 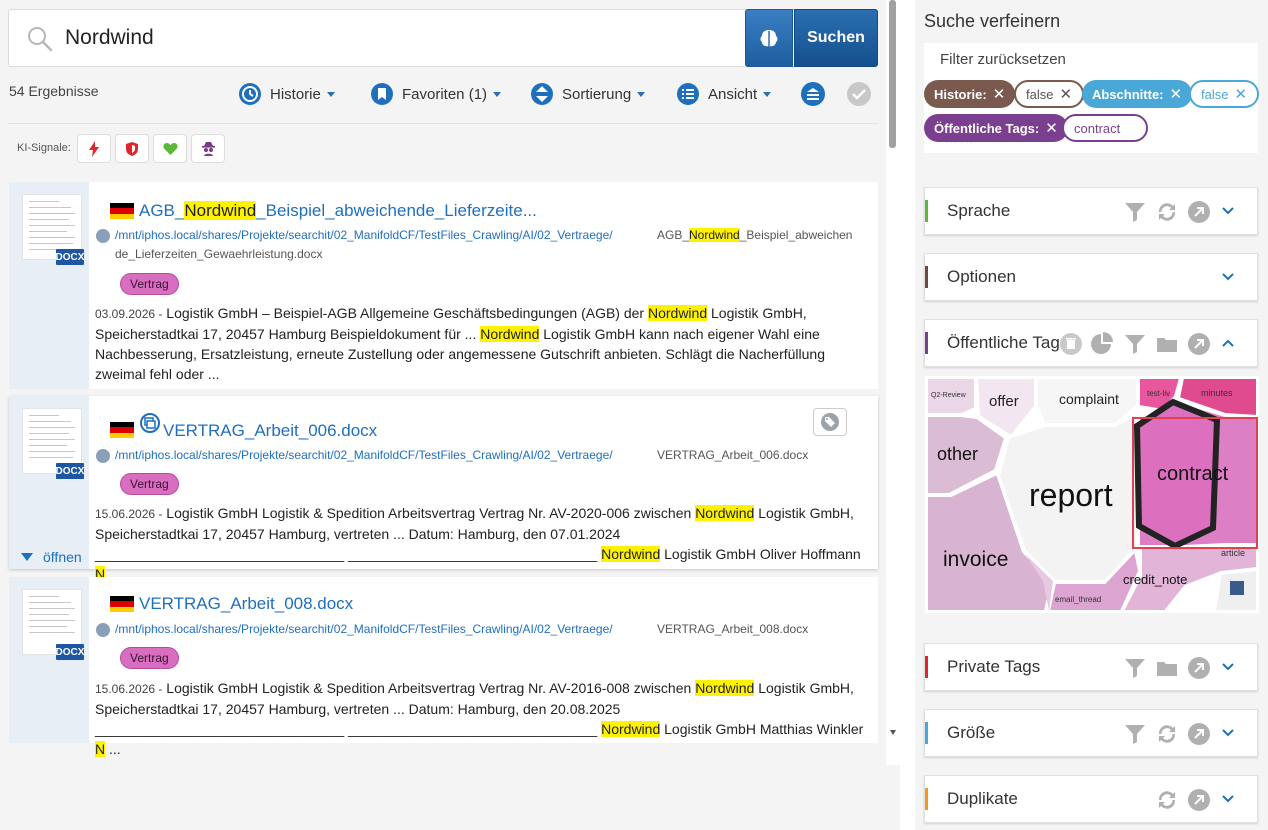 I want to click on duplicate-icon, so click(x=150, y=423).